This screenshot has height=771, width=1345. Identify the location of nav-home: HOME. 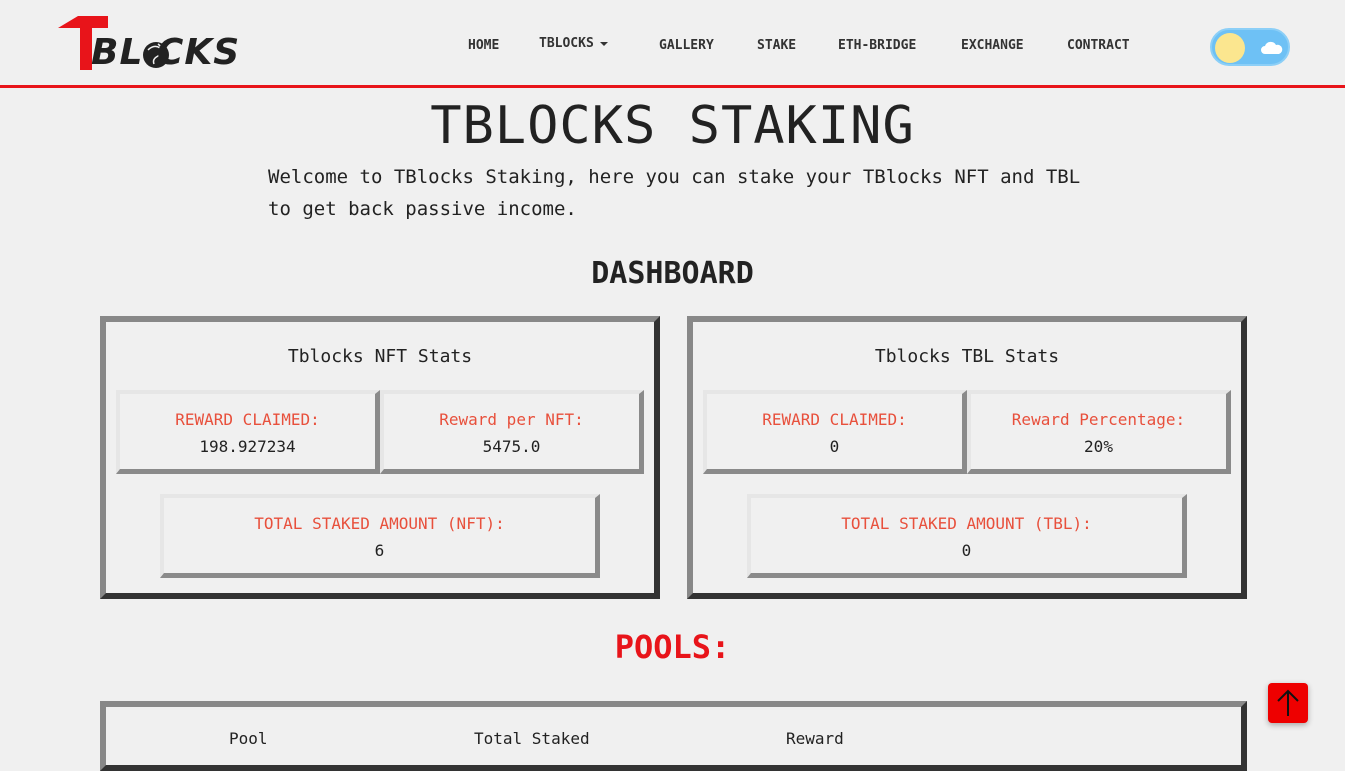
(483, 45).